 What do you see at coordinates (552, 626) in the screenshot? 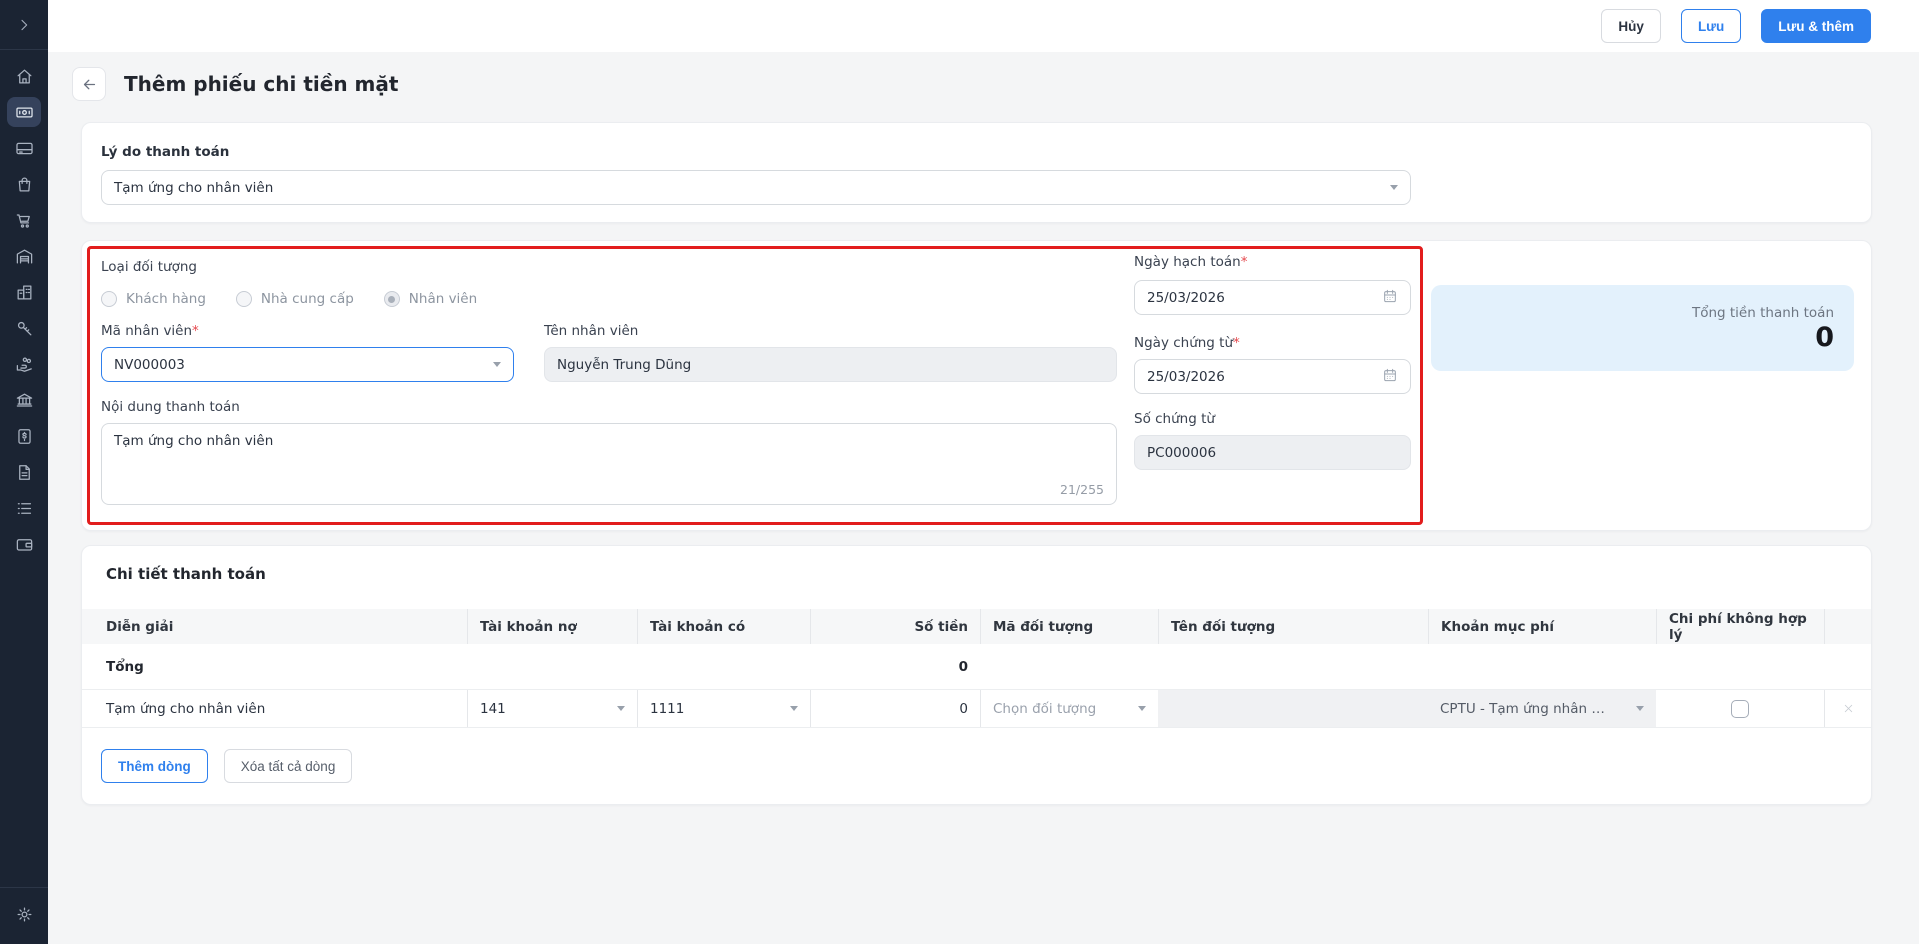
I see `col-header-debit-account: Tài khoản nợ` at bounding box center [552, 626].